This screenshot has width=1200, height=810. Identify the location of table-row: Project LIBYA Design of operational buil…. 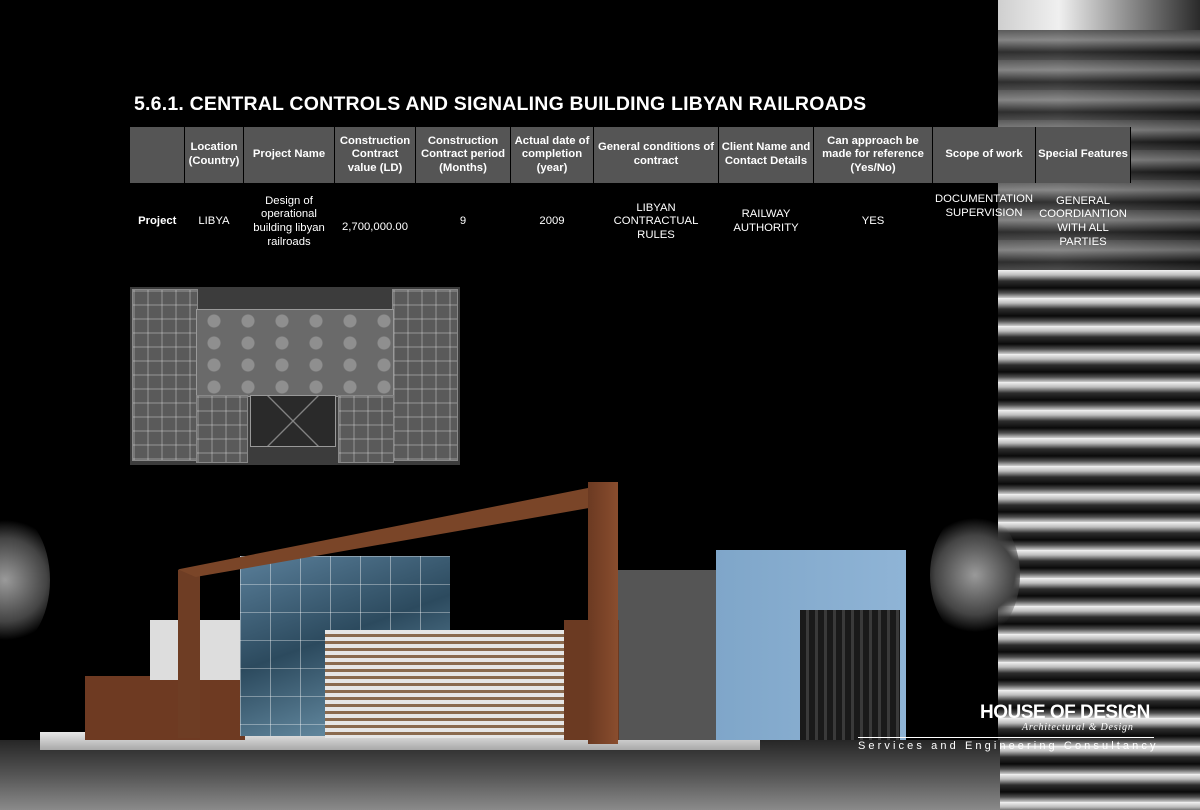
(630, 222).